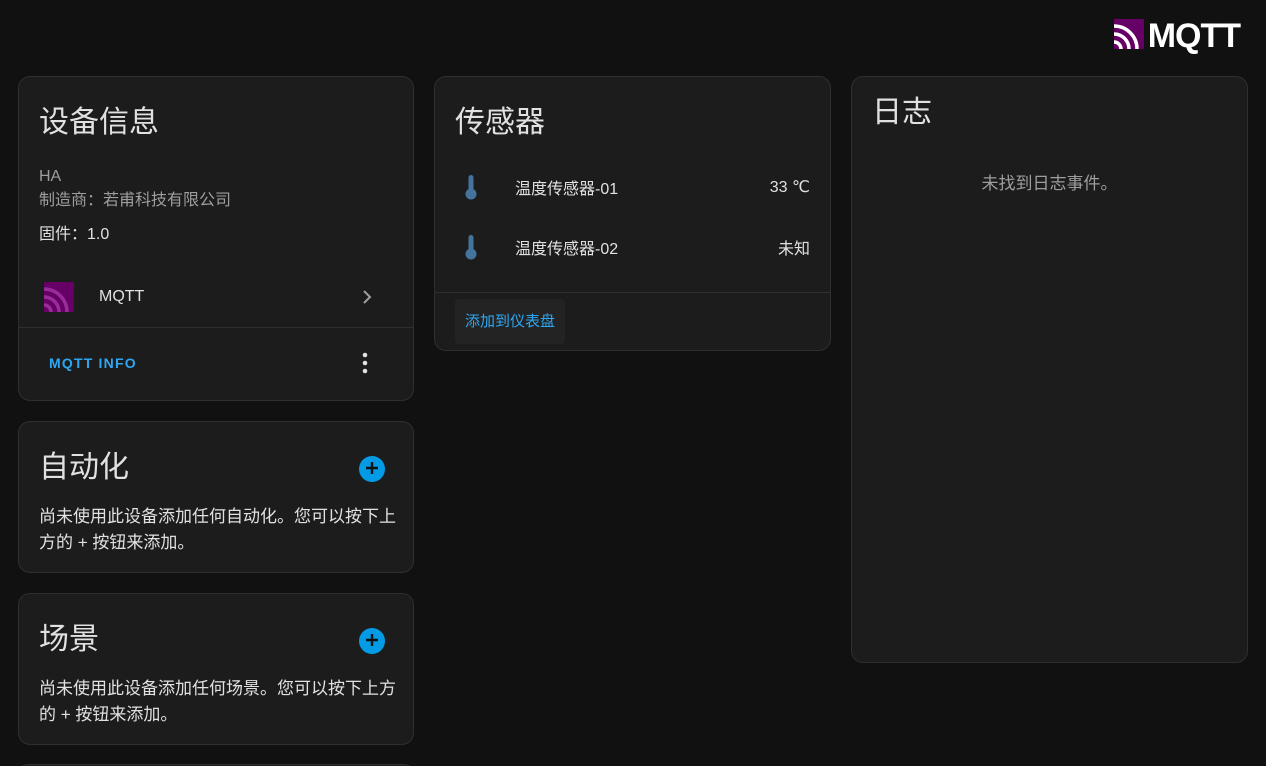 This screenshot has width=1266, height=766. I want to click on scene-description: 尚未使用此设备添加任何场景。您可以按下上方的 + 按钮来添加。, so click(217, 701).